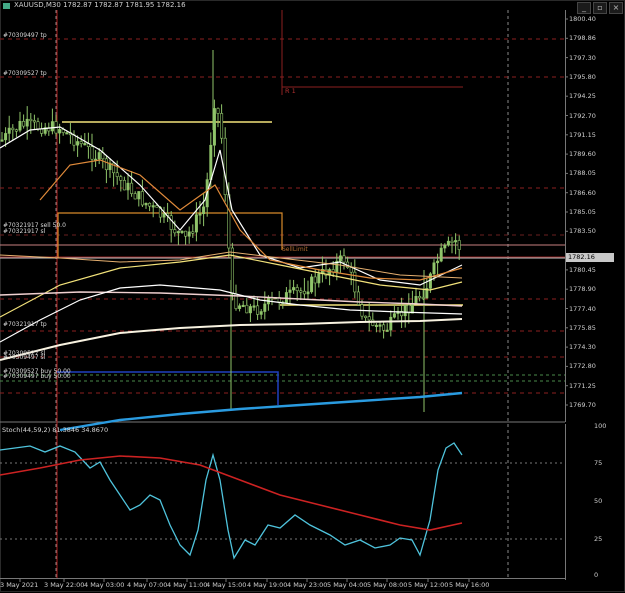 Image resolution: width=625 pixels, height=593 pixels. What do you see at coordinates (582, 289) in the screenshot?
I see `price-axis-label: 1778.90` at bounding box center [582, 289].